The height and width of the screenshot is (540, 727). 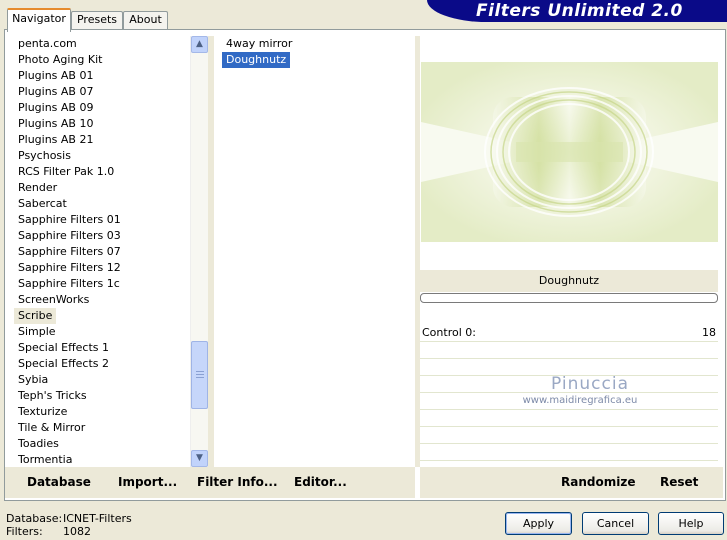 I want to click on filter-item-label: Doughnutz, so click(x=256, y=60).